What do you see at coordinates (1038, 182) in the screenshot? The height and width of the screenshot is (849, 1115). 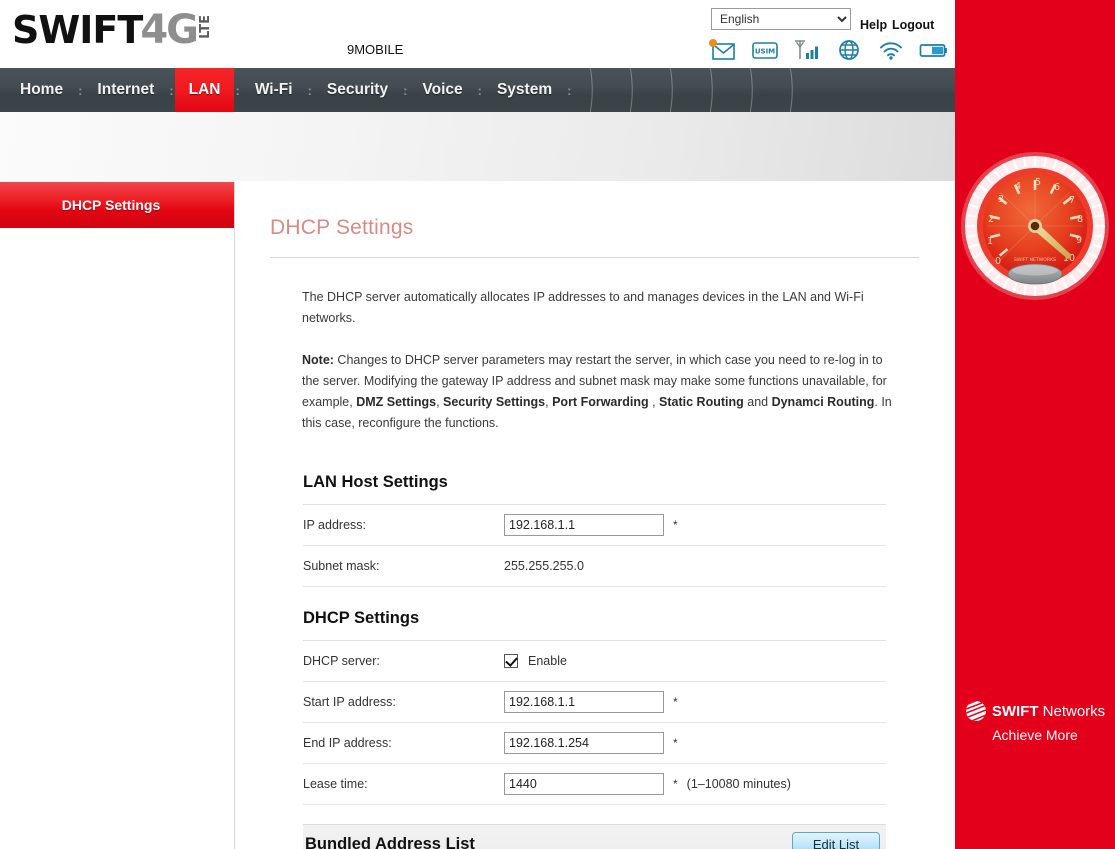 I see `gauge-number-5: 5` at bounding box center [1038, 182].